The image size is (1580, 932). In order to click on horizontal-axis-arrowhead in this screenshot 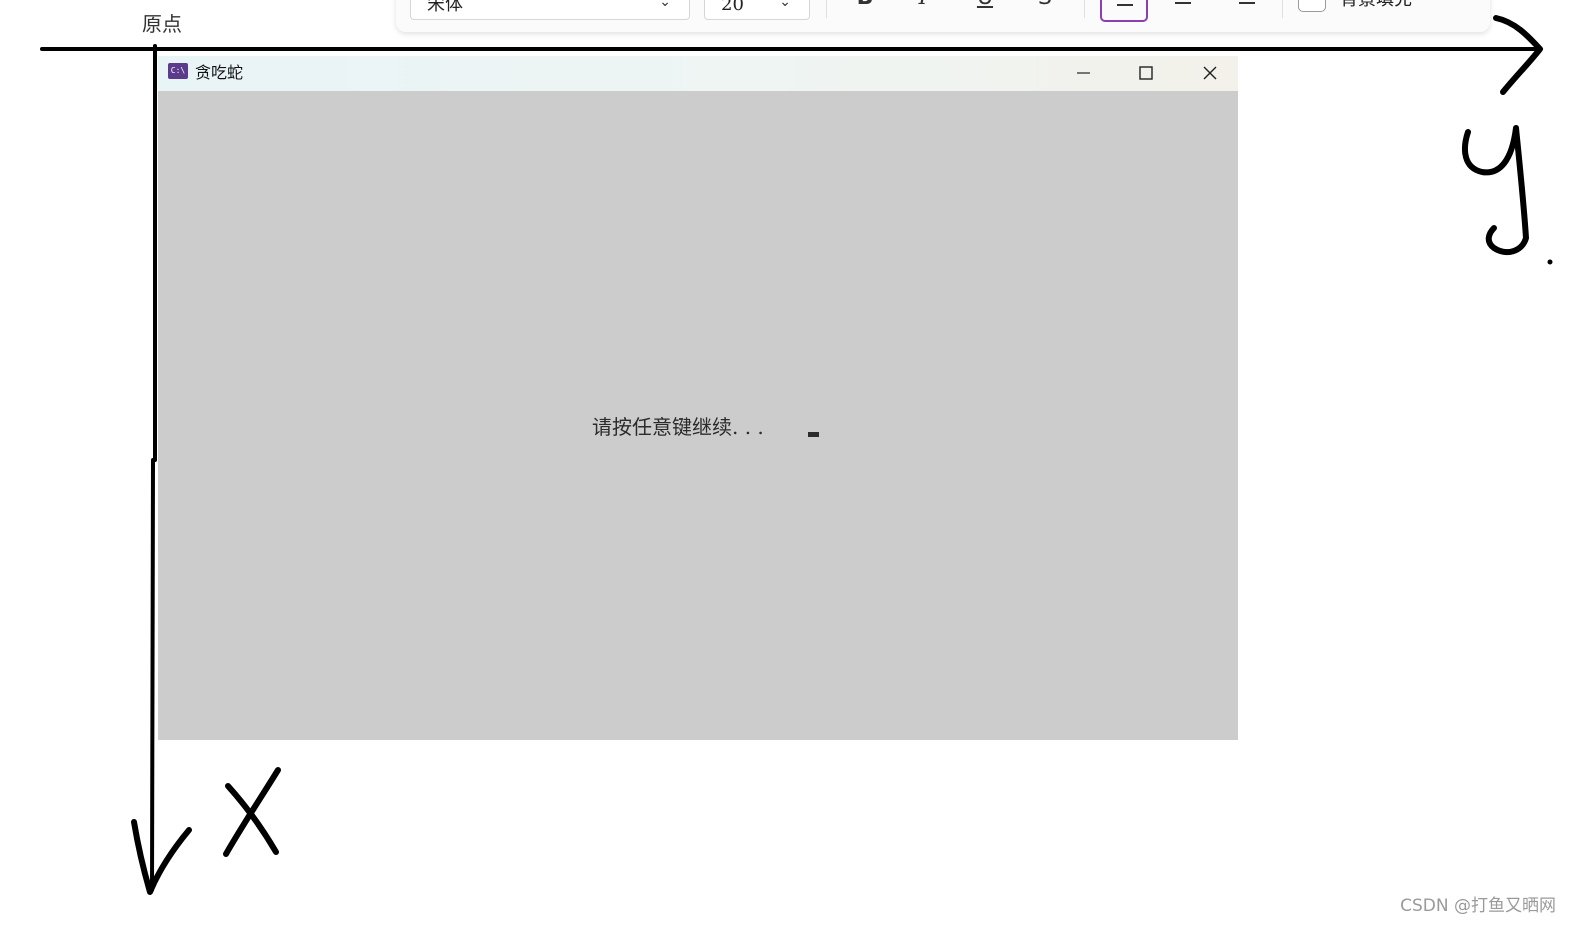, I will do `click(1518, 55)`.